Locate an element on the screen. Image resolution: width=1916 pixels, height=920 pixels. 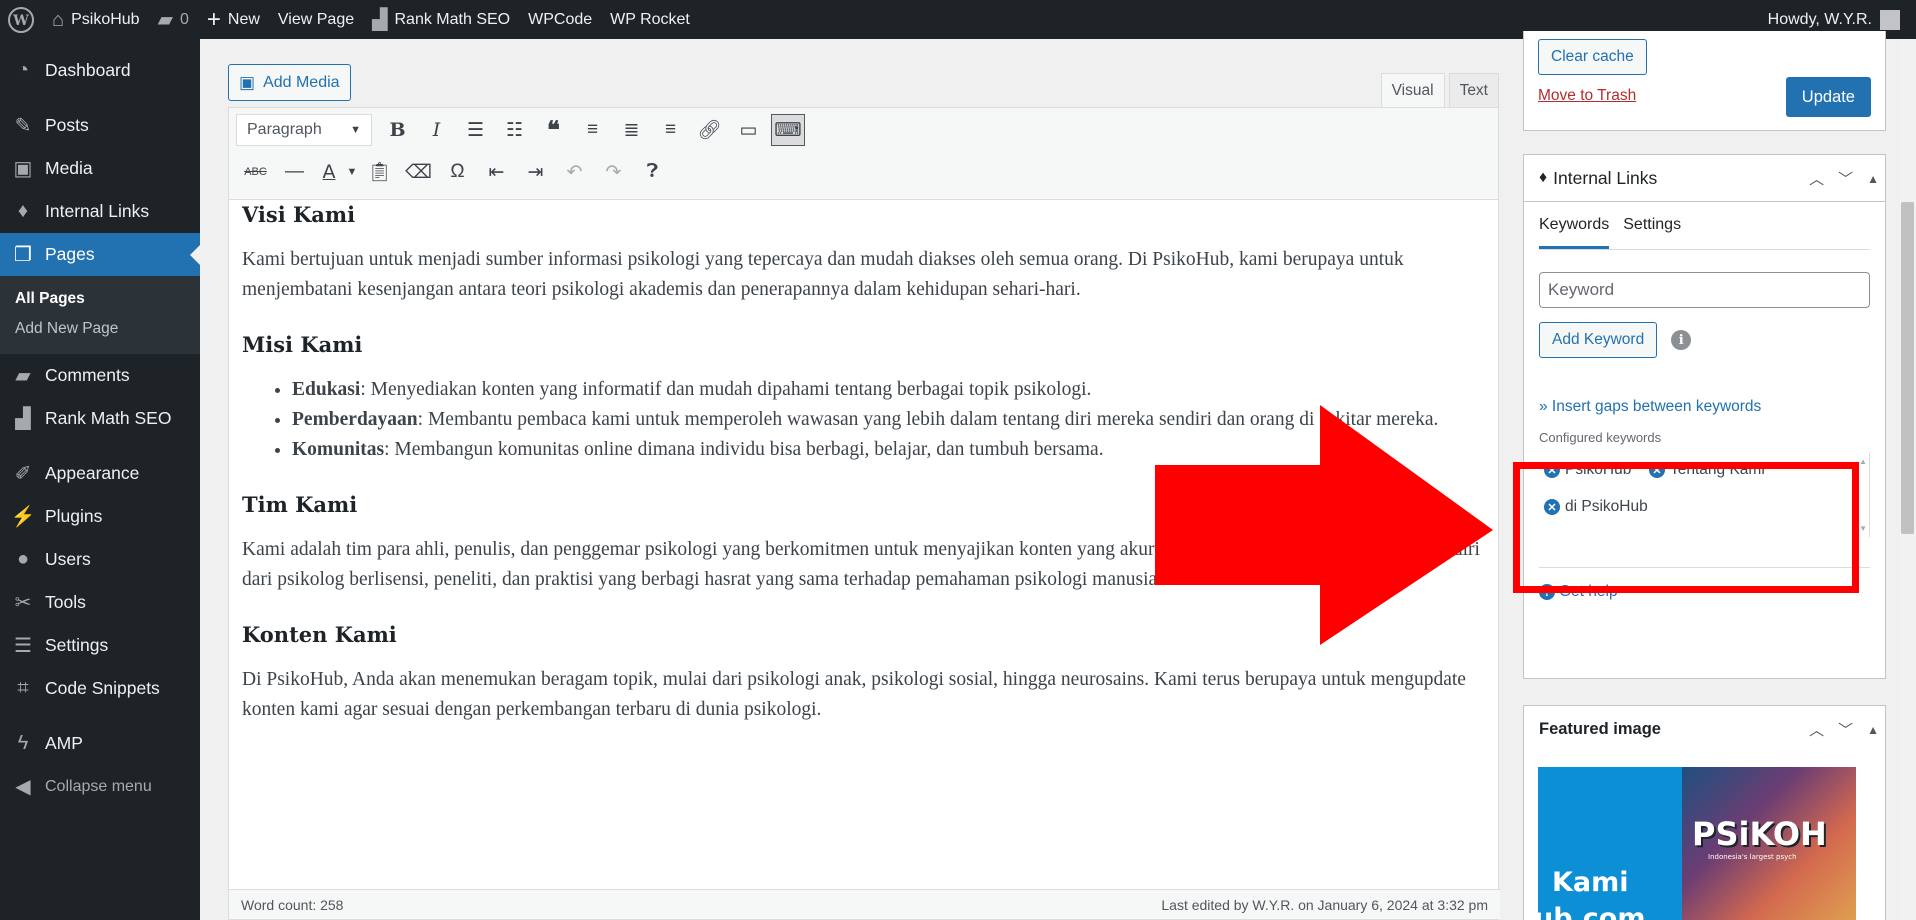
strikethrough-icon: ABC is located at coordinates (255, 172).